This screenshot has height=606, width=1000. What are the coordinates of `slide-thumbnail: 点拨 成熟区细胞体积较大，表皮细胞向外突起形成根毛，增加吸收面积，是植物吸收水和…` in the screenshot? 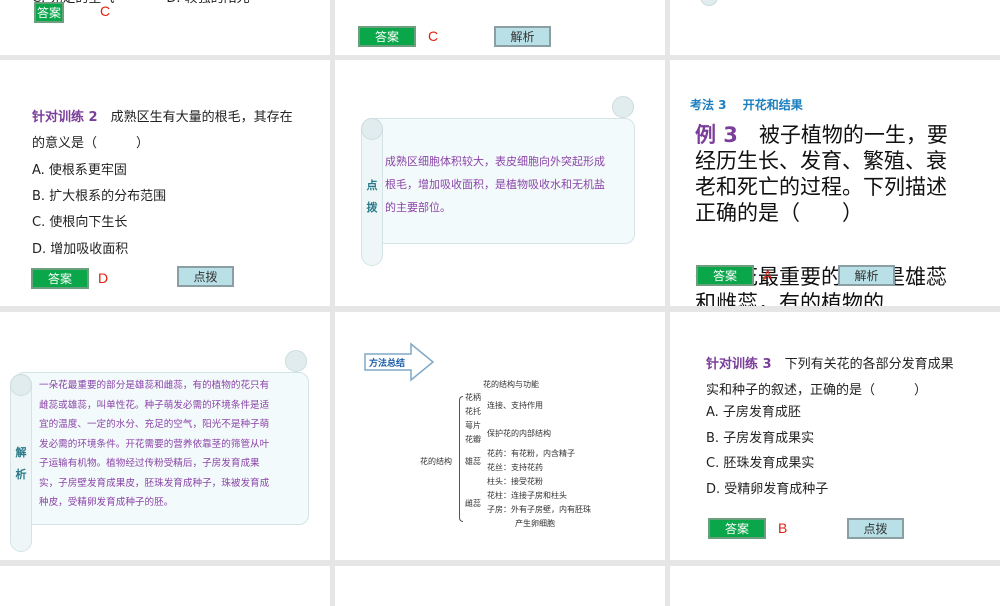 It's located at (500, 183).